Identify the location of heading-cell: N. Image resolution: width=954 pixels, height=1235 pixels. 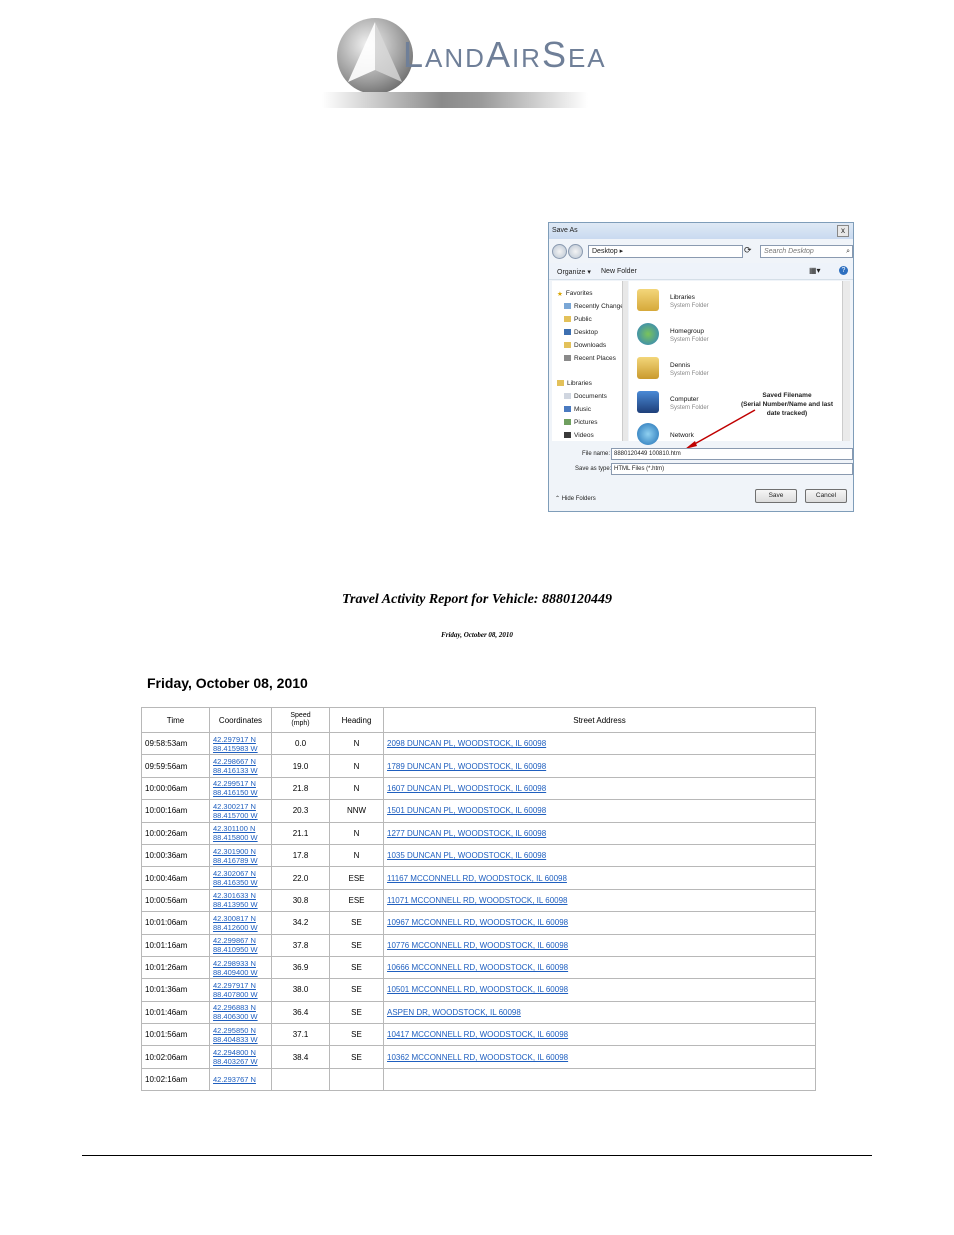
(356, 833).